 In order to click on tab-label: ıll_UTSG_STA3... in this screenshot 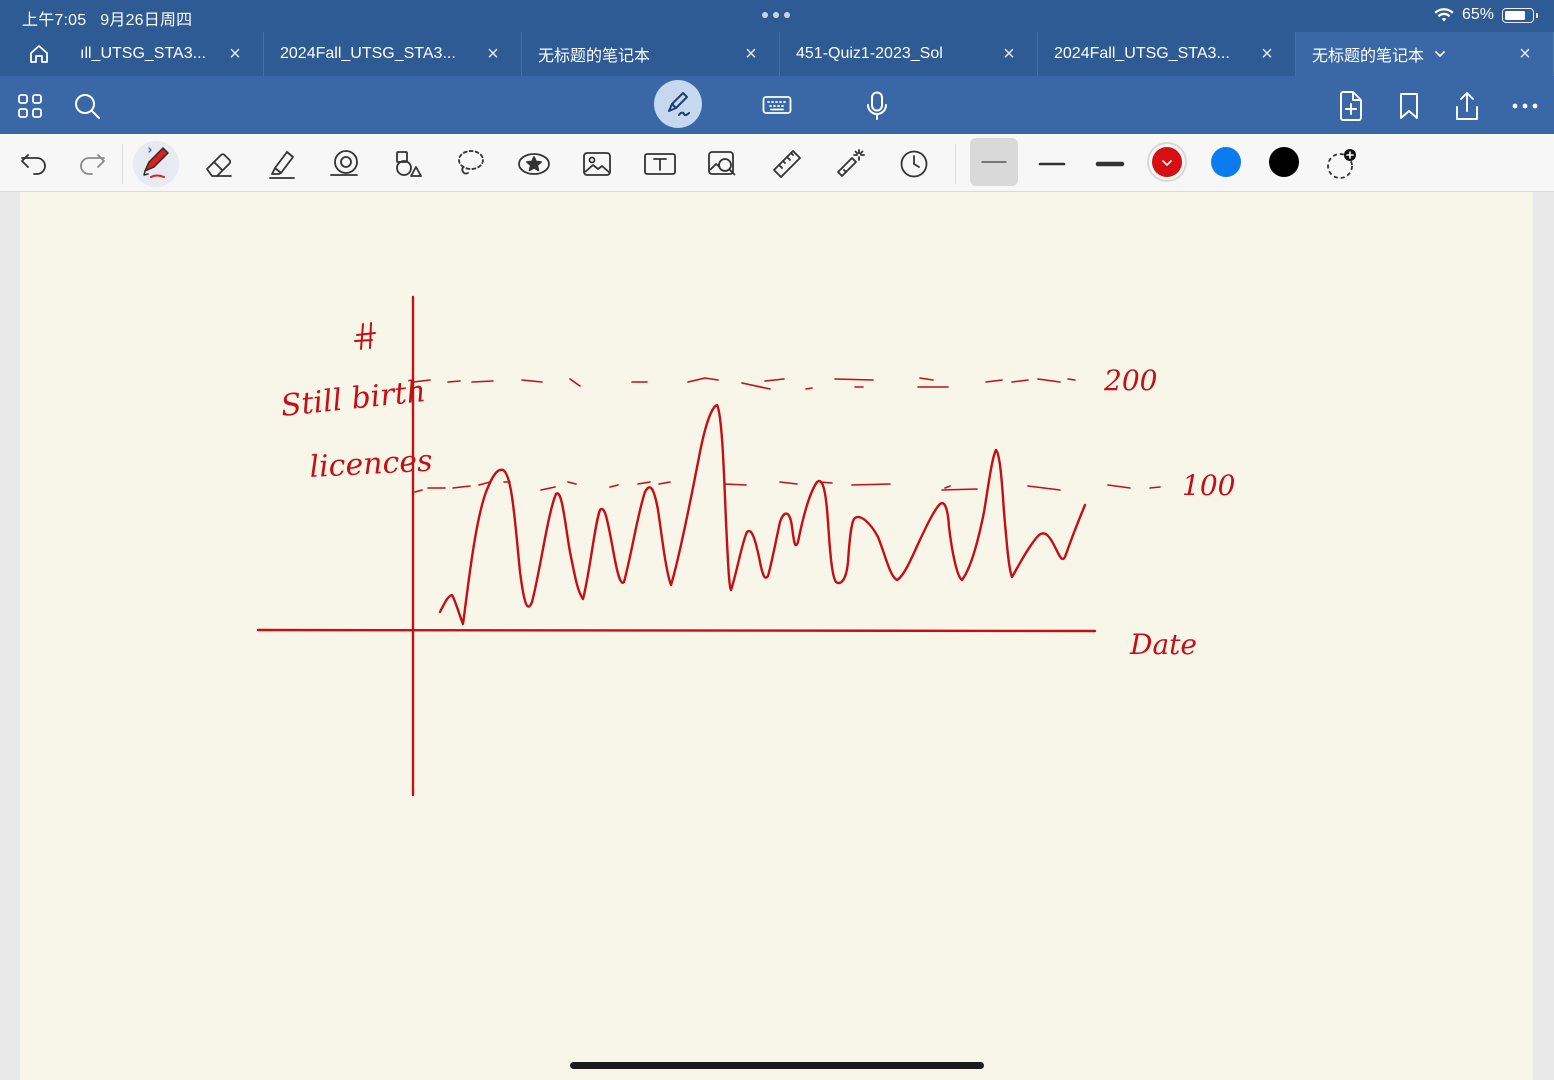, I will do `click(143, 53)`.